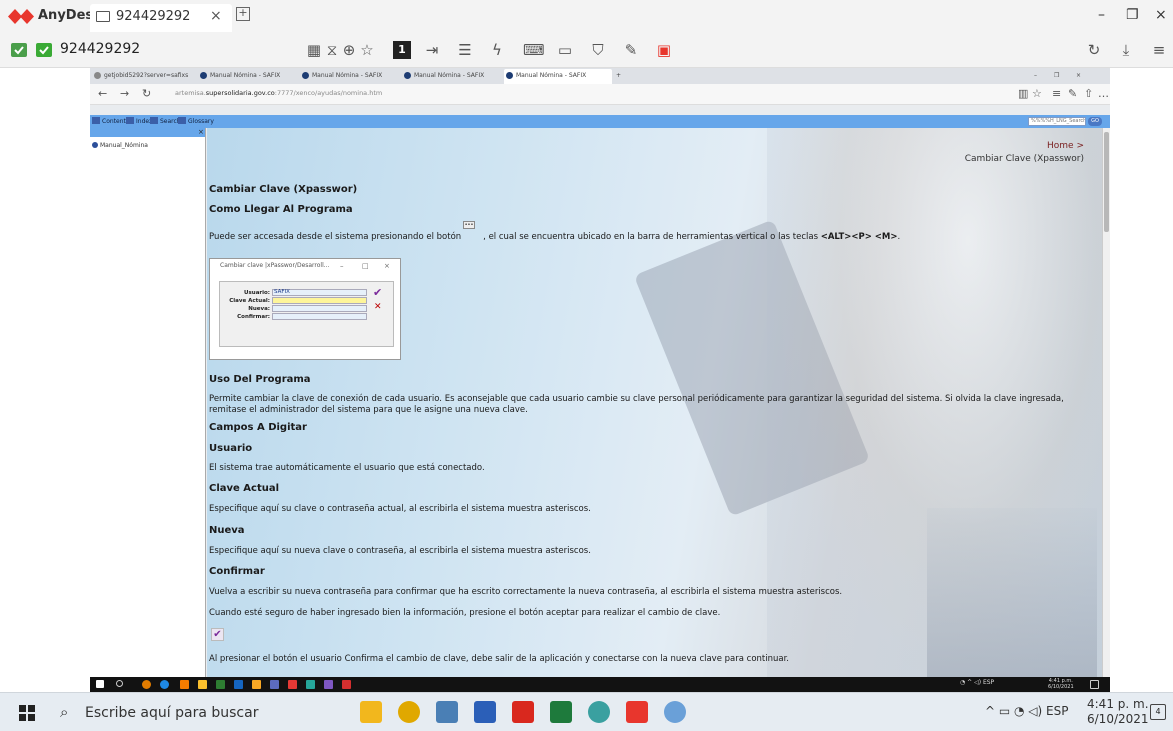  What do you see at coordinates (171, 713) in the screenshot?
I see `taskbar-search-input: Escribe aquí para buscar` at bounding box center [171, 713].